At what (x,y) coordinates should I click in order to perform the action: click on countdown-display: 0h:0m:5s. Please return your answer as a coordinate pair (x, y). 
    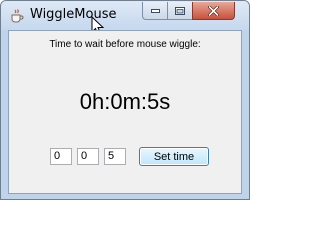
    Looking at the image, I should click on (125, 101).